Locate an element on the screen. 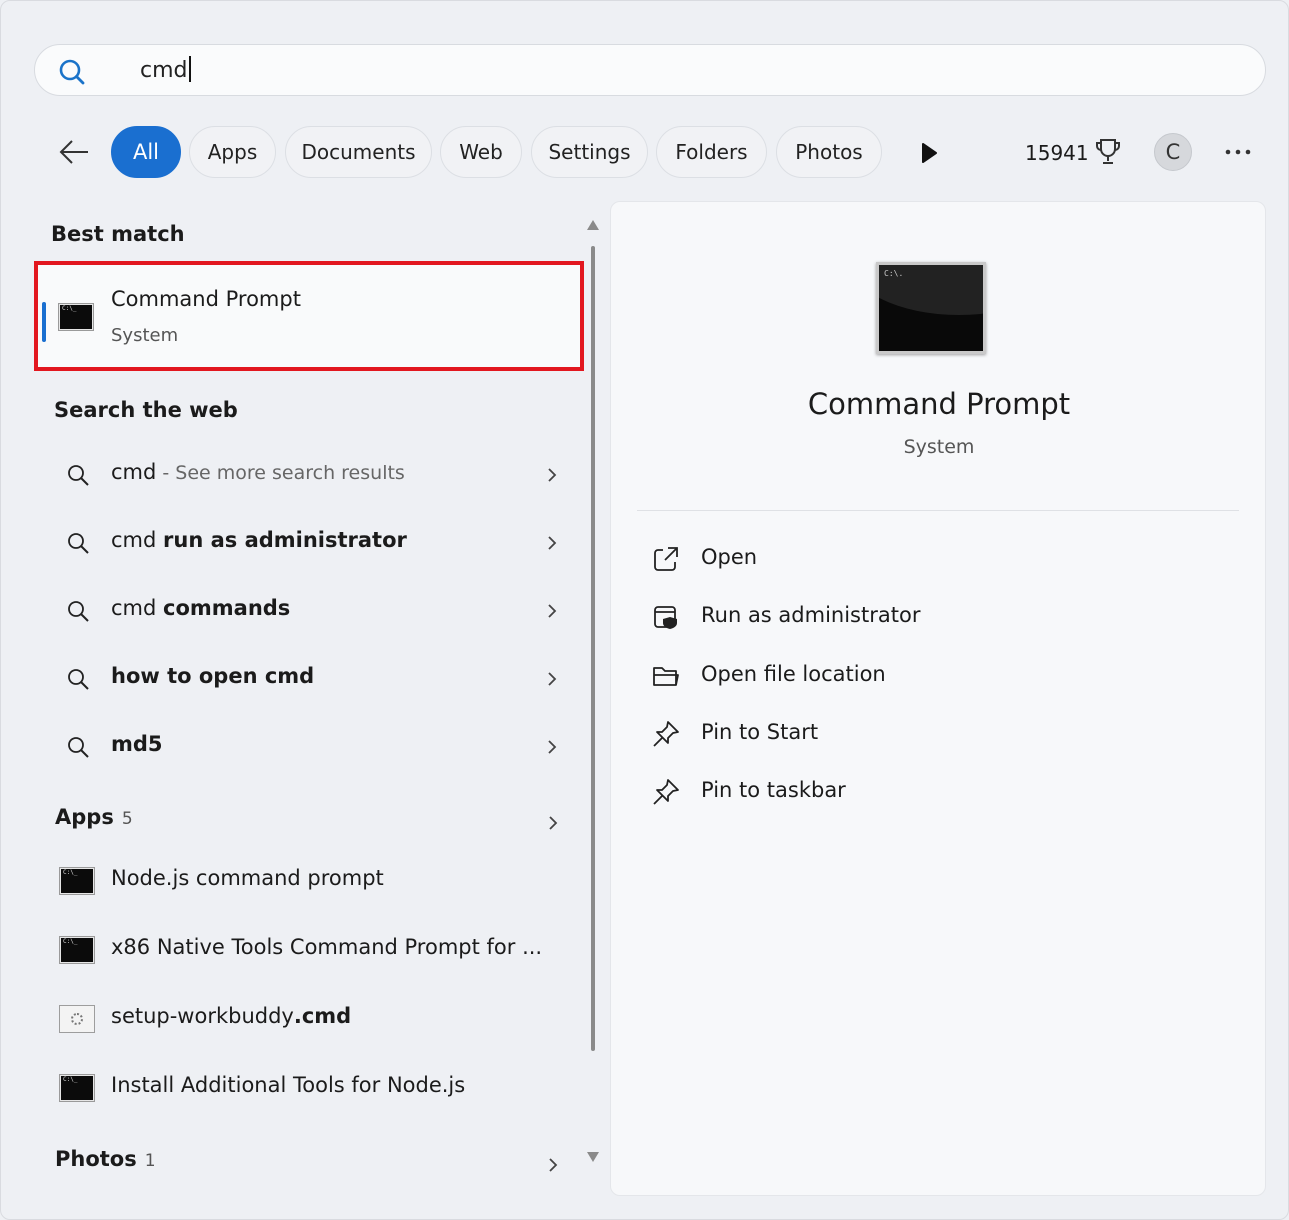 This screenshot has width=1289, height=1220. open-external-icon is located at coordinates (666, 559).